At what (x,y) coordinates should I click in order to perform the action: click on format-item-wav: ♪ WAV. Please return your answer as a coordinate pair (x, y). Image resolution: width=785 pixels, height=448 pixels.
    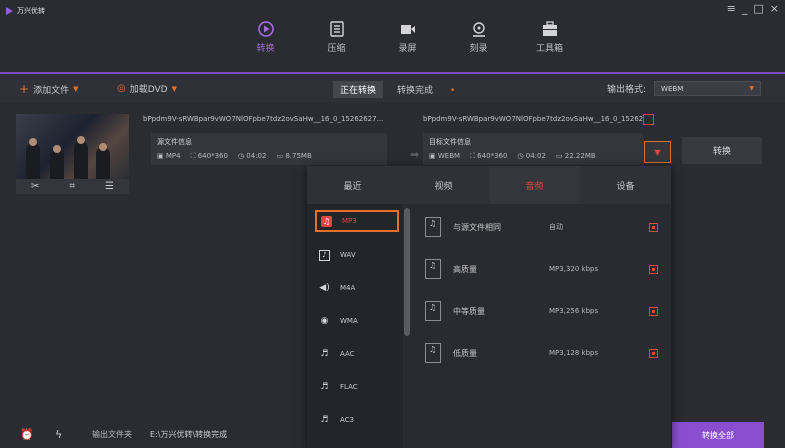
    Looking at the image, I should click on (357, 255).